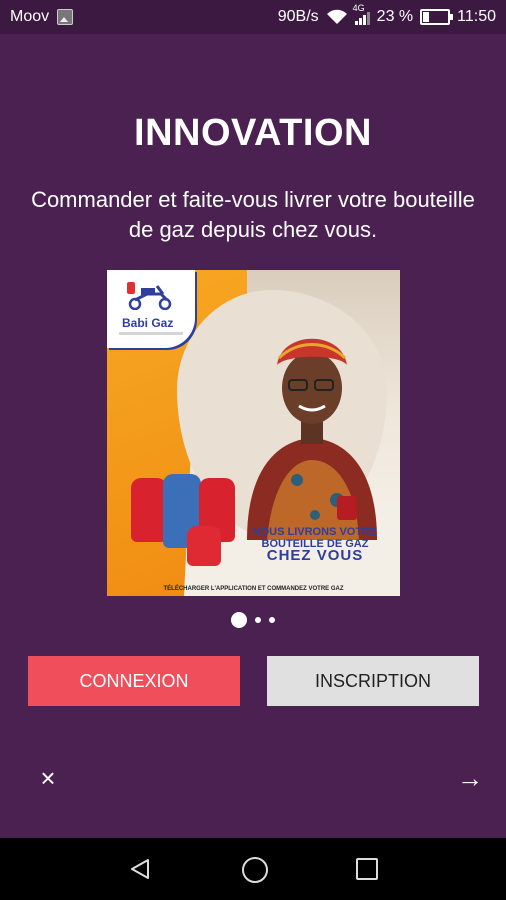 Image resolution: width=506 pixels, height=900 pixels. I want to click on next-arrow-icon: →, so click(470, 778).